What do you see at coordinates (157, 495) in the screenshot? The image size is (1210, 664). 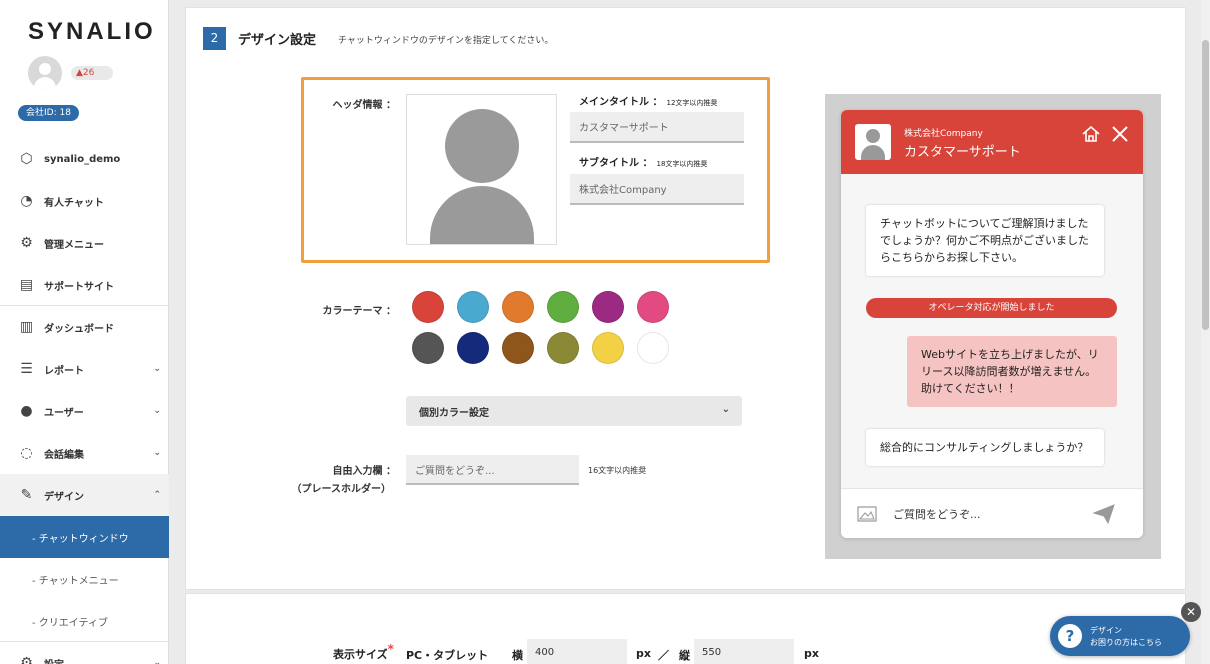 I see `chevron-up-icon: ⌃` at bounding box center [157, 495].